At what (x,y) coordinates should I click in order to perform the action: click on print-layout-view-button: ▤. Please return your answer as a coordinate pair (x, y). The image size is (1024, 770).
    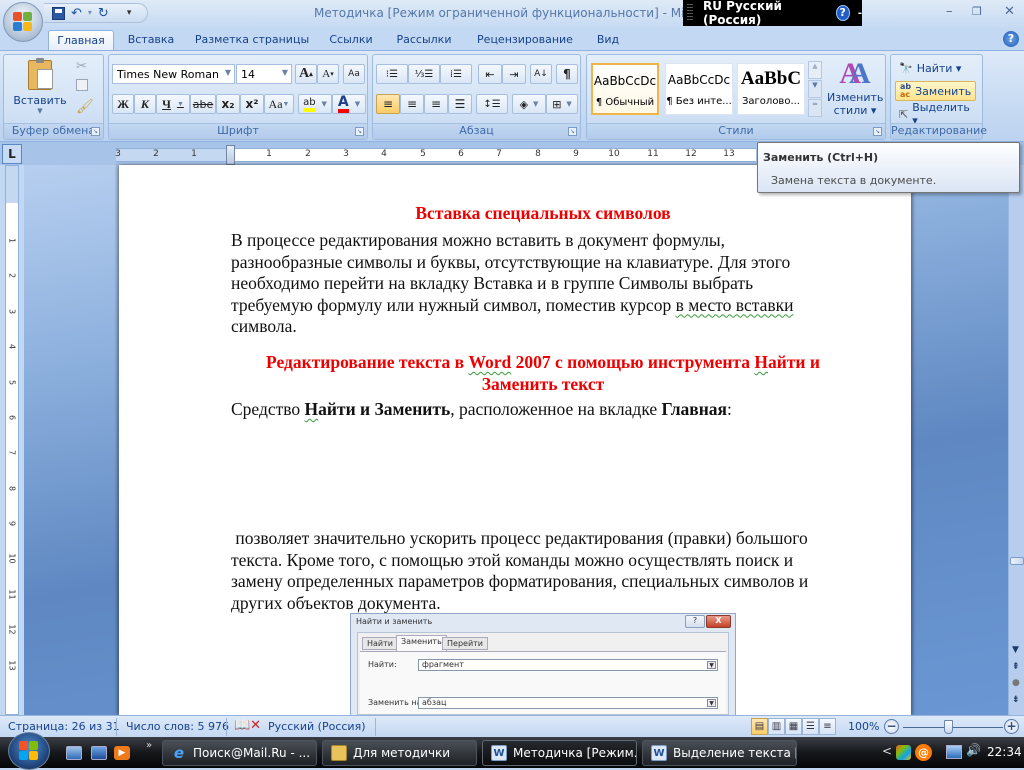
    Looking at the image, I should click on (759, 726).